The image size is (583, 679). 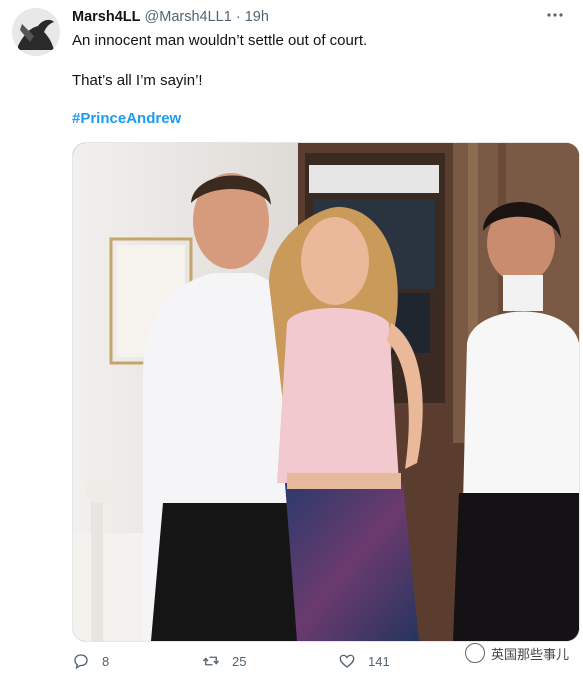 I want to click on more-horizontal-icon, so click(x=555, y=15).